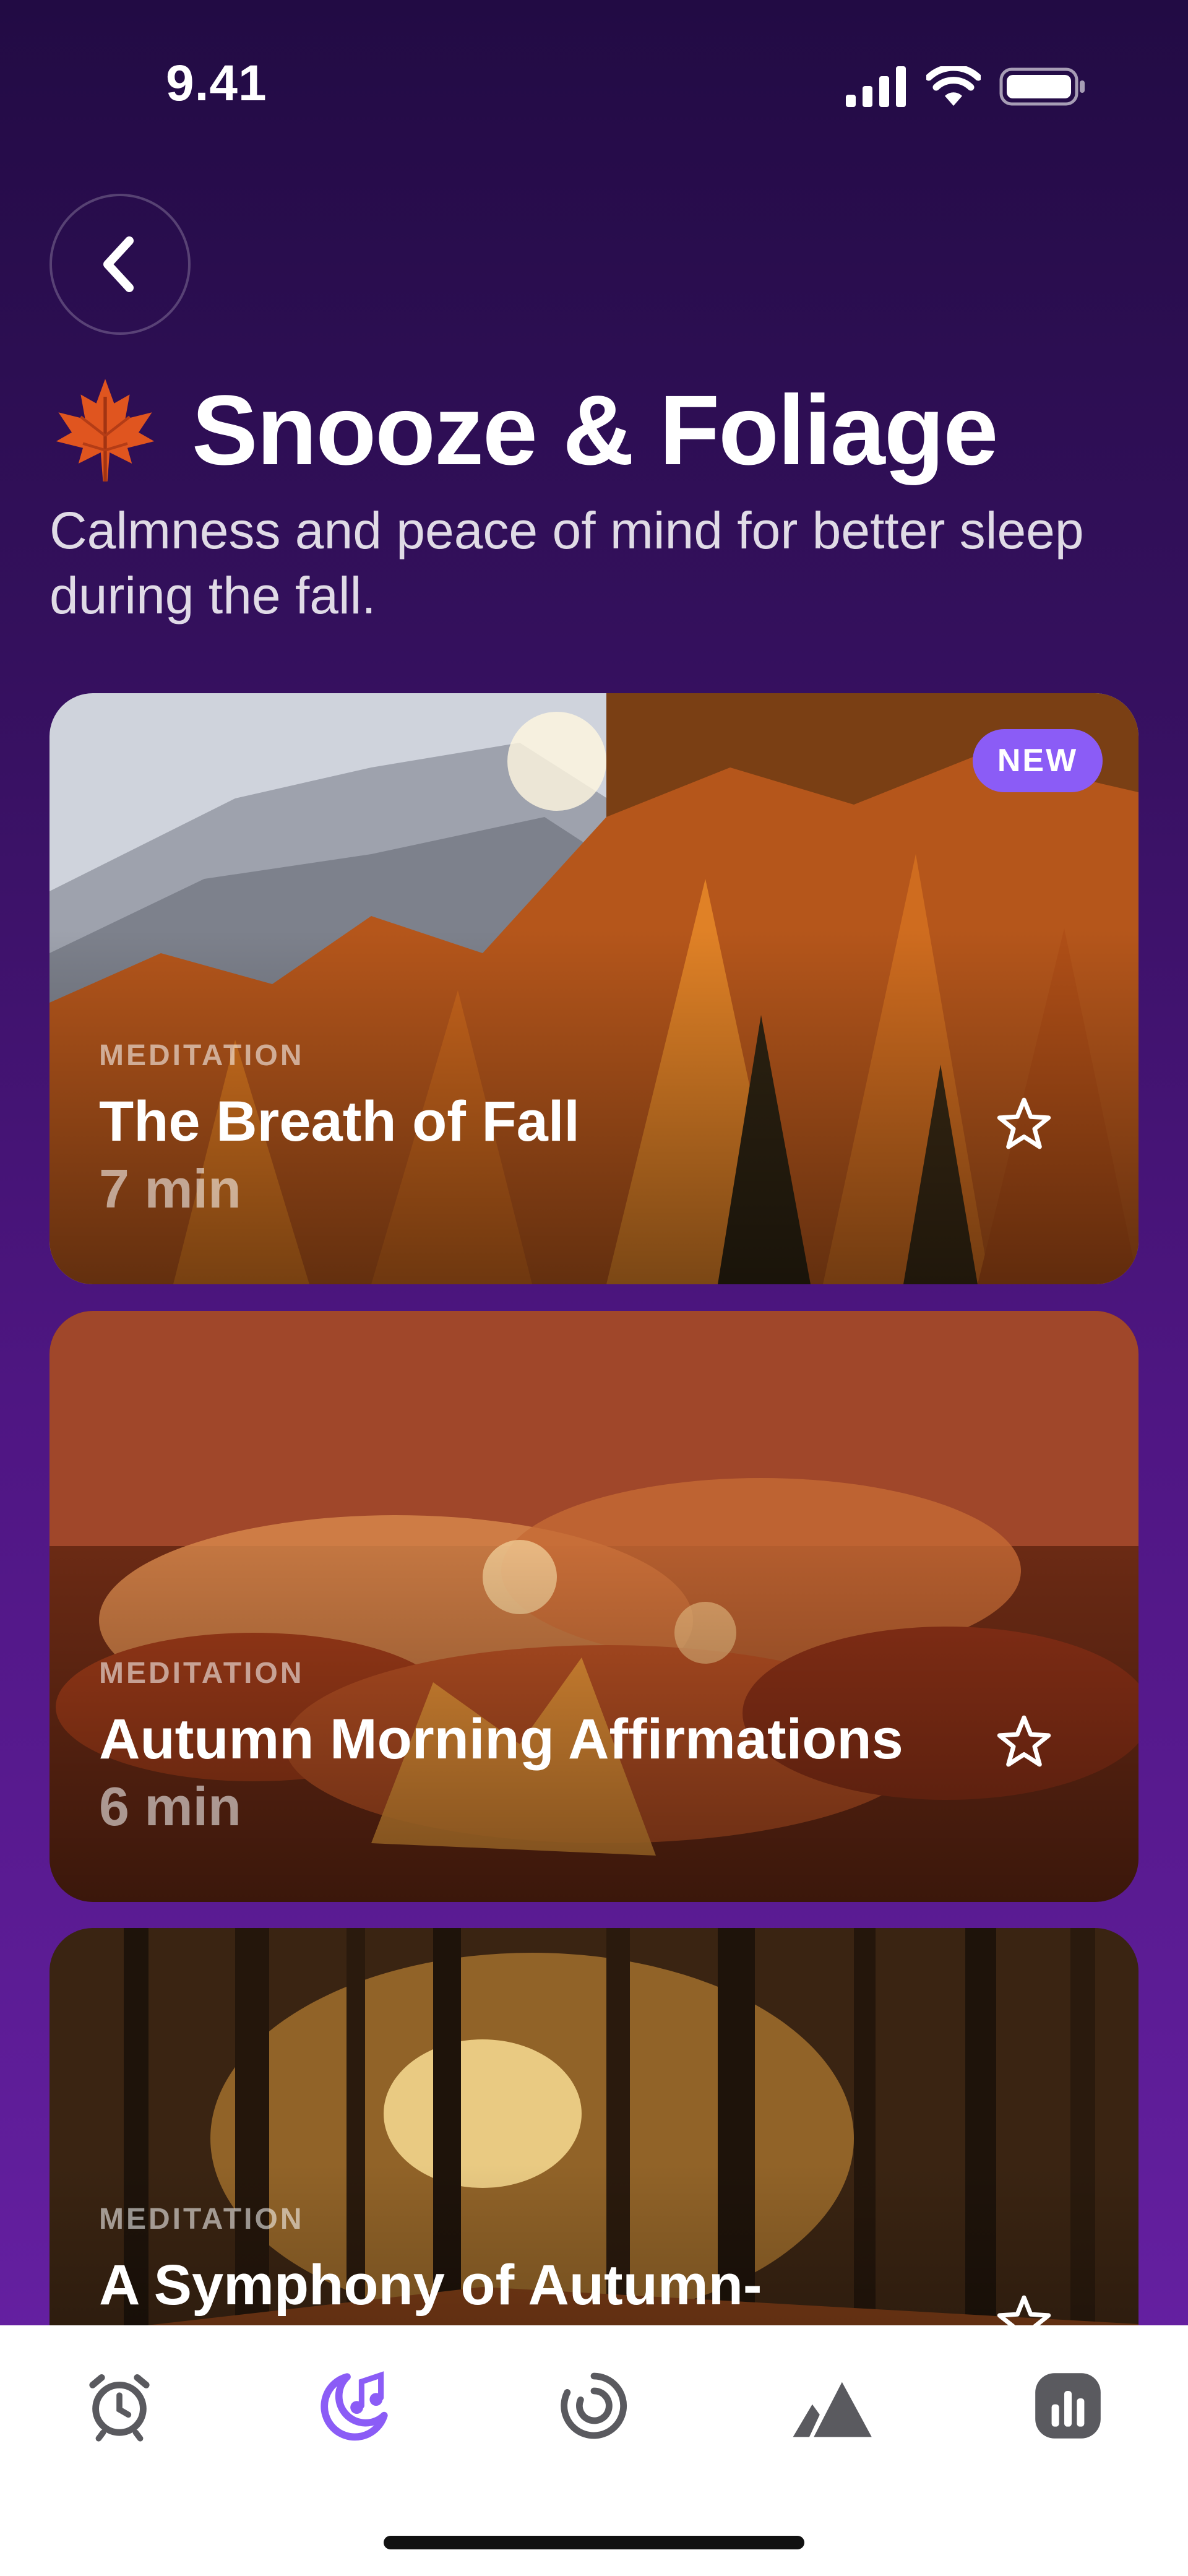 The image size is (1188, 2576). What do you see at coordinates (501, 1739) in the screenshot?
I see `card-title: Autumn Morning Affirmations` at bounding box center [501, 1739].